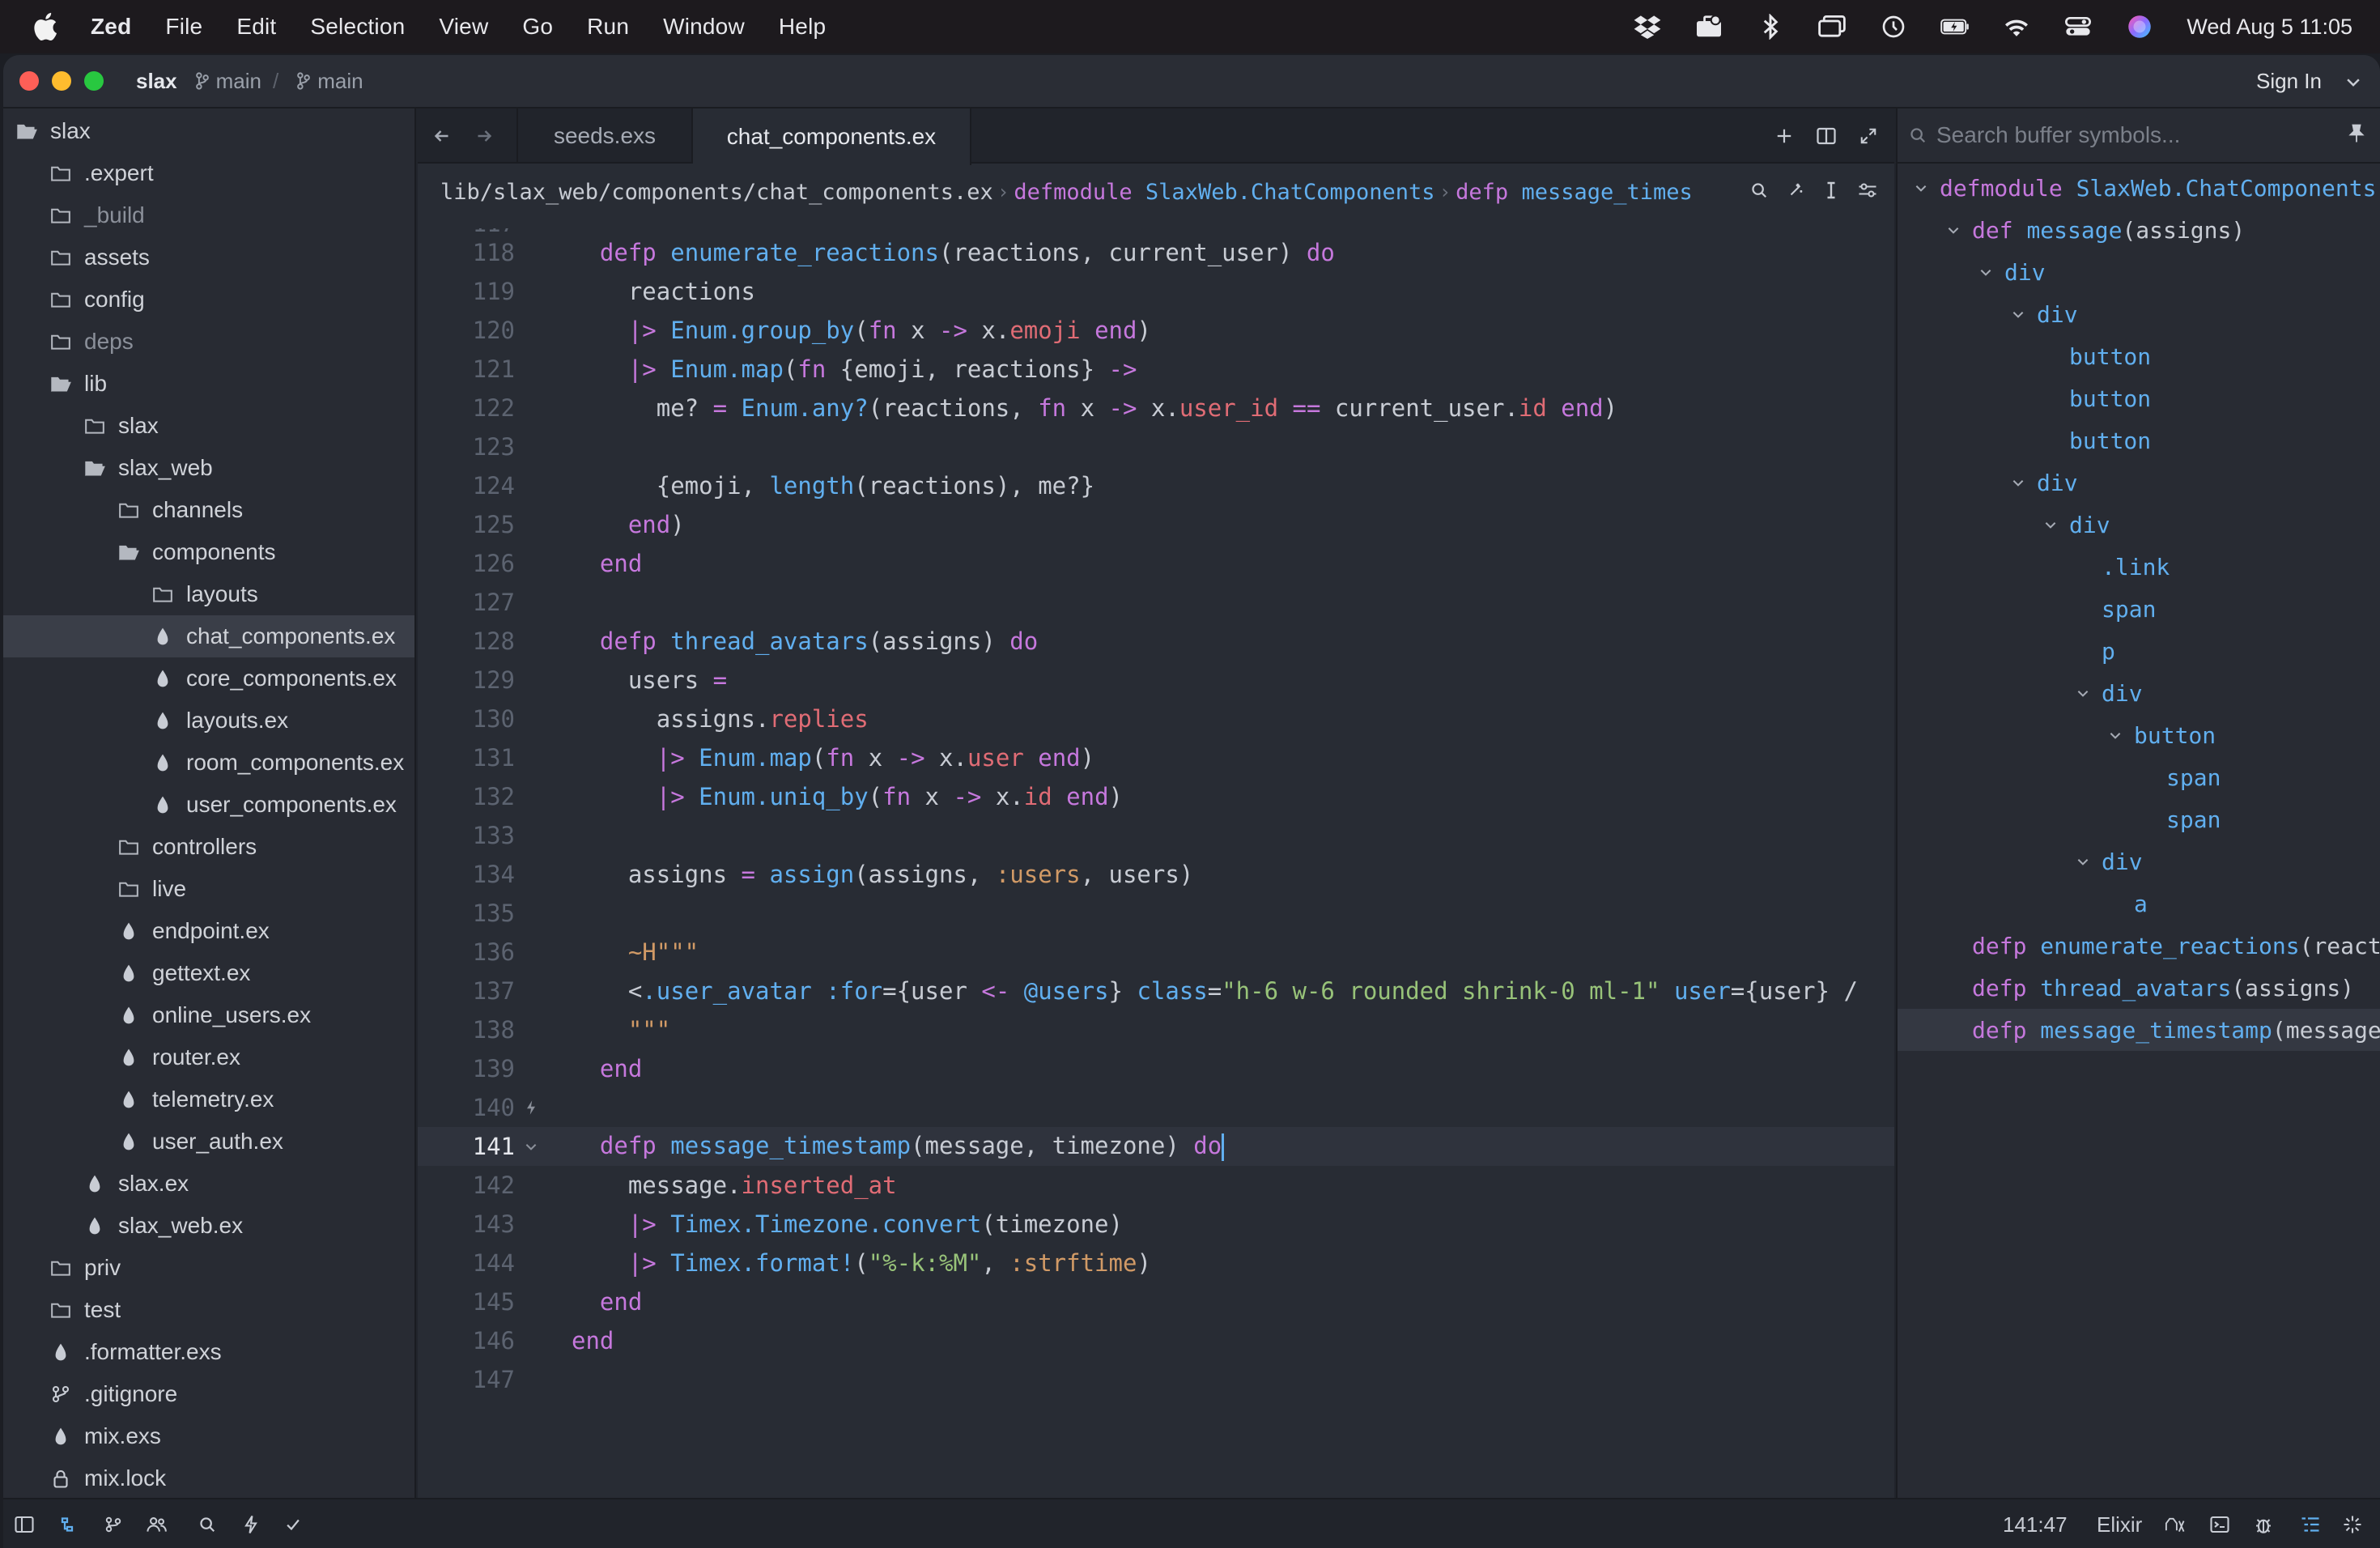 Image resolution: width=2380 pixels, height=1548 pixels. Describe the element at coordinates (466, 719) in the screenshot. I see `line-number: 130` at that location.